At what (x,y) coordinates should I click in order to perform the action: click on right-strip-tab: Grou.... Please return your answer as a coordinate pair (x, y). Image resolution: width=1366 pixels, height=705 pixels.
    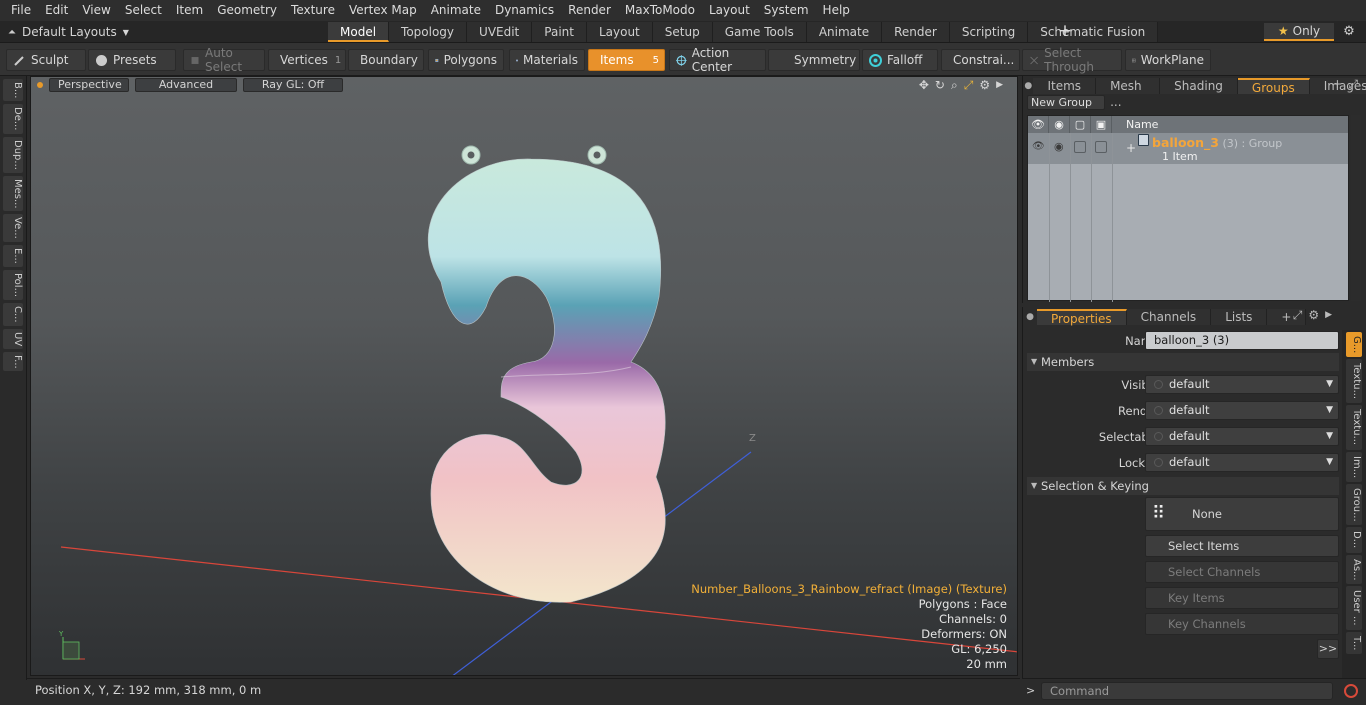
    Looking at the image, I should click on (1354, 504).